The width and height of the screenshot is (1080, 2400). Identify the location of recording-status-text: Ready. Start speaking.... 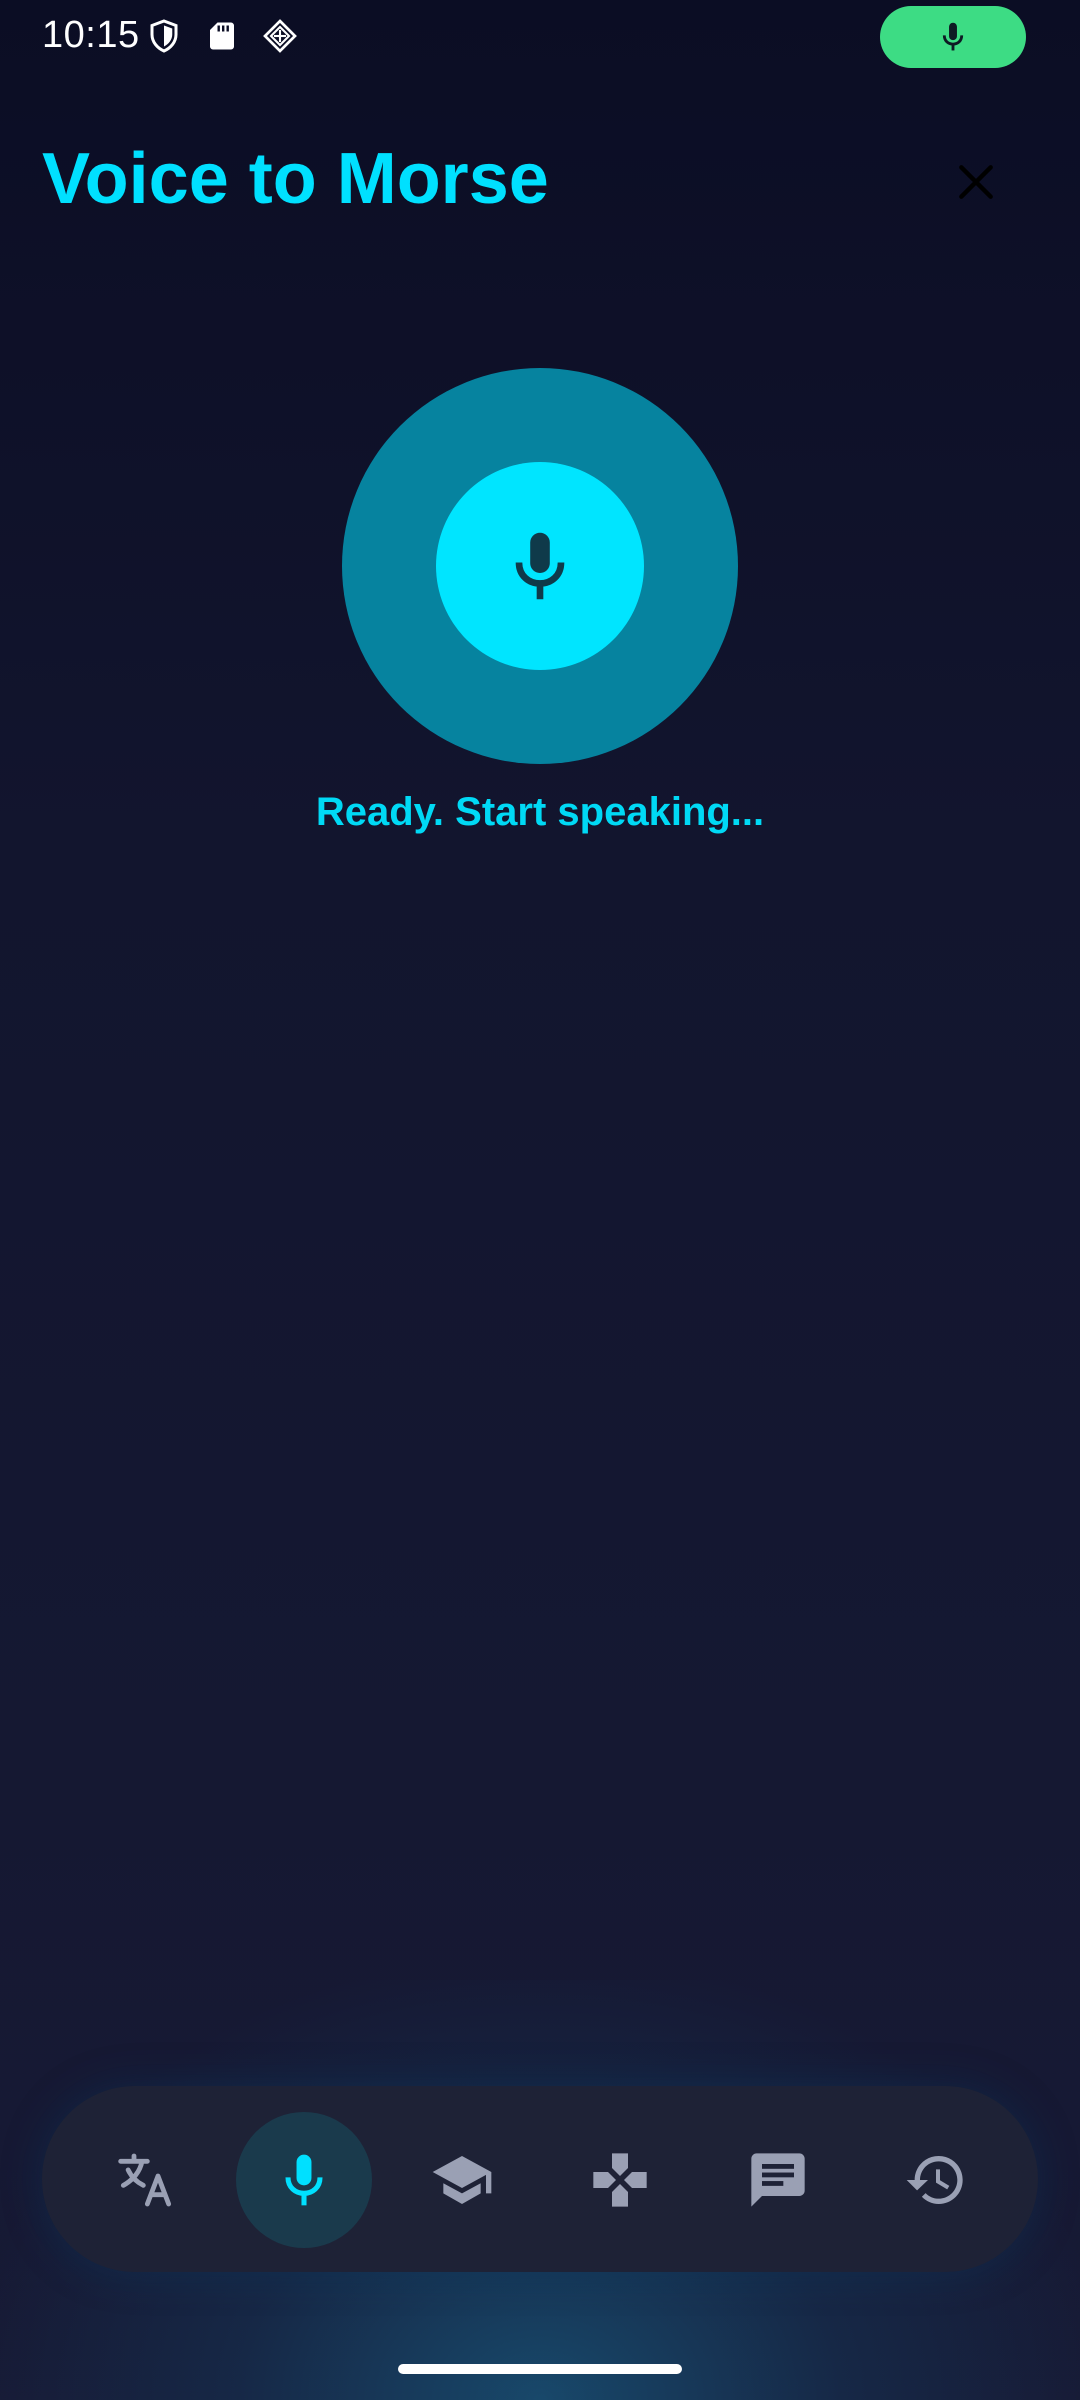
(540, 812).